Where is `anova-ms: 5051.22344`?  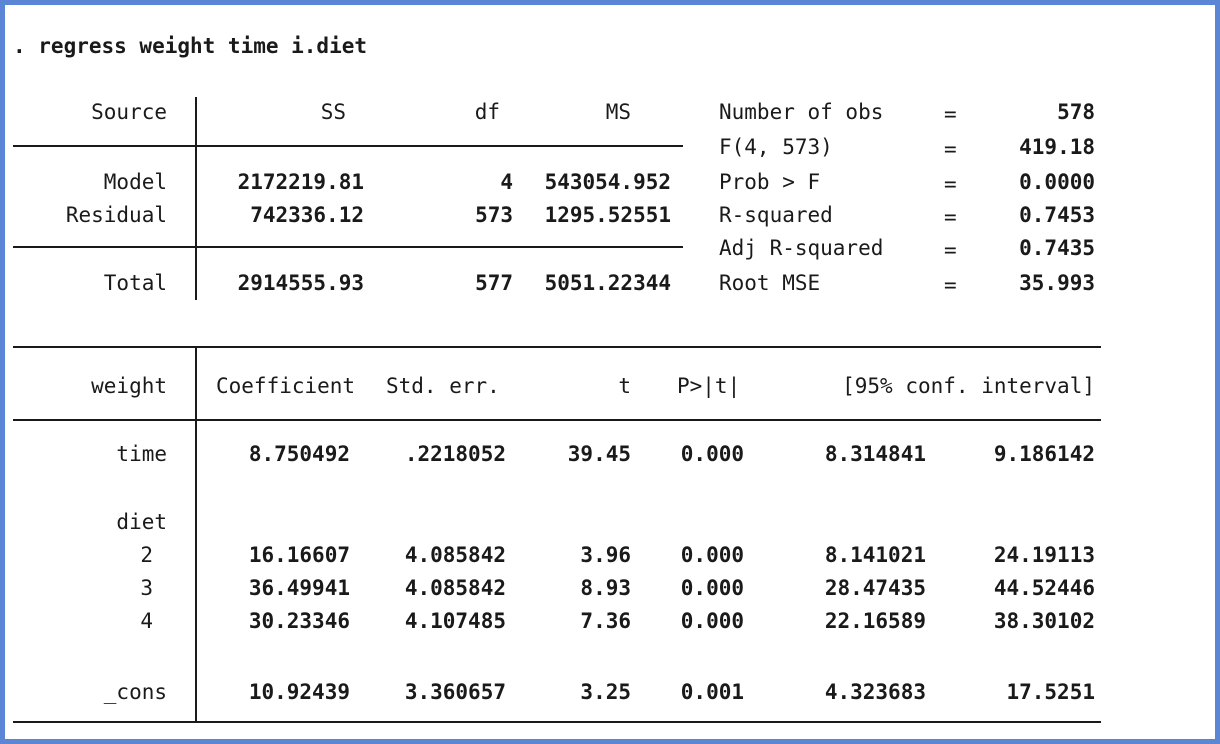 anova-ms: 5051.22344 is located at coordinates (607, 283).